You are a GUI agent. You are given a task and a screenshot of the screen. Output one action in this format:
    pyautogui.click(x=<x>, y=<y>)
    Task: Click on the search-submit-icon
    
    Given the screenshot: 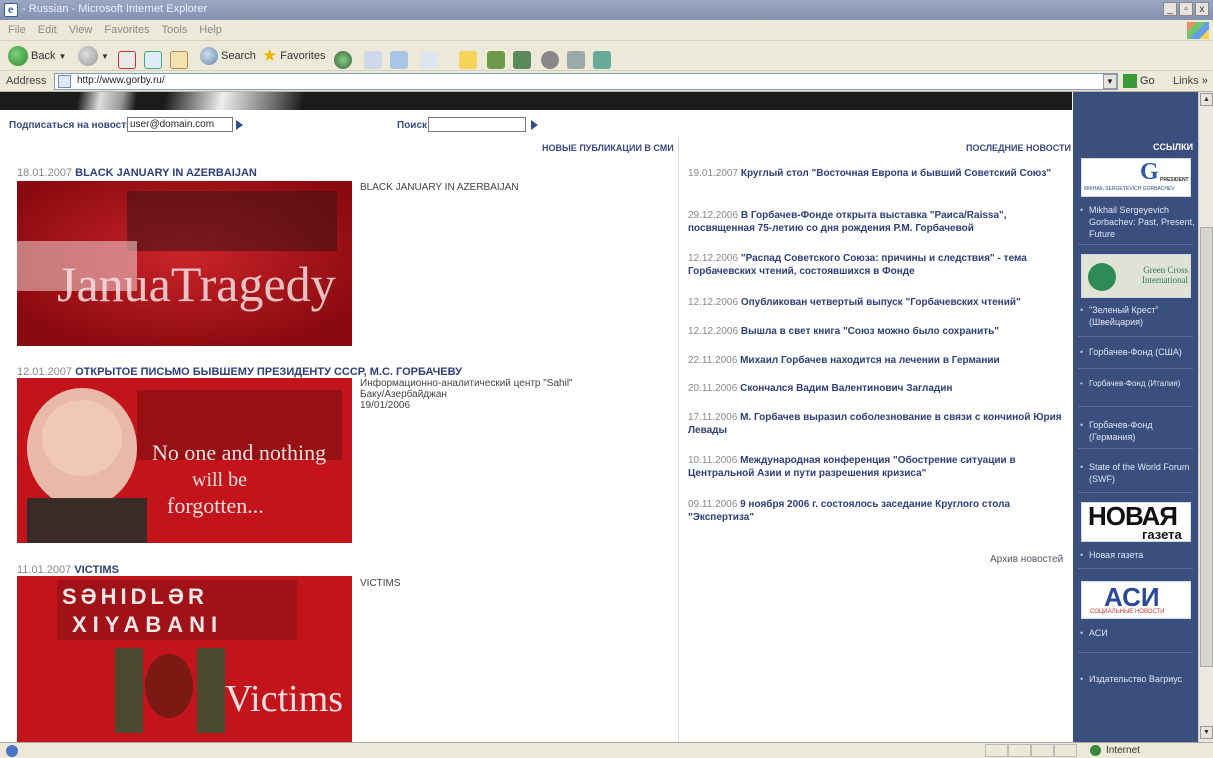 What is the action you would take?
    pyautogui.click(x=534, y=125)
    